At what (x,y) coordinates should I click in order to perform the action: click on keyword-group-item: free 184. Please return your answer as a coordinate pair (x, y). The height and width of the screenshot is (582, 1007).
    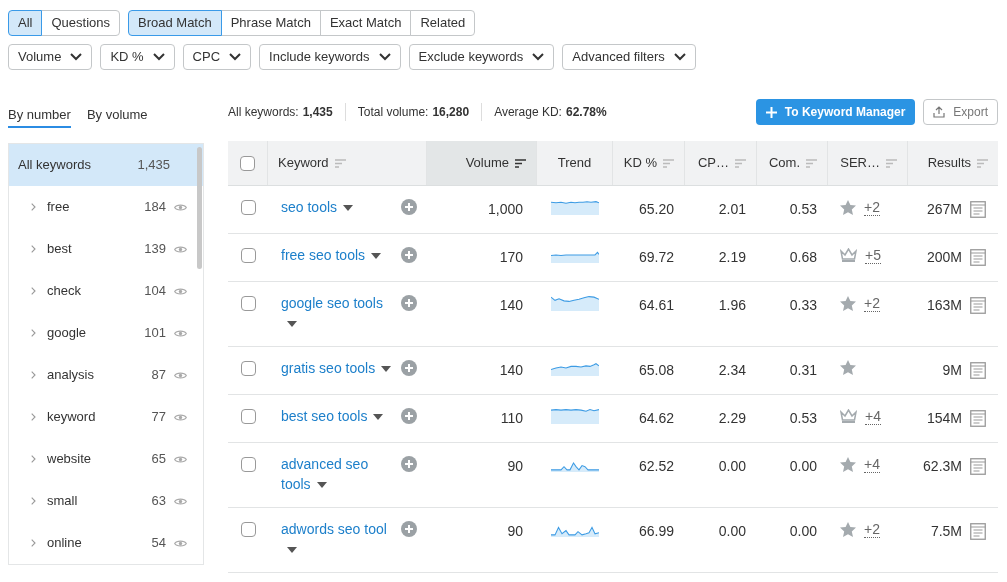
    Looking at the image, I should click on (106, 207).